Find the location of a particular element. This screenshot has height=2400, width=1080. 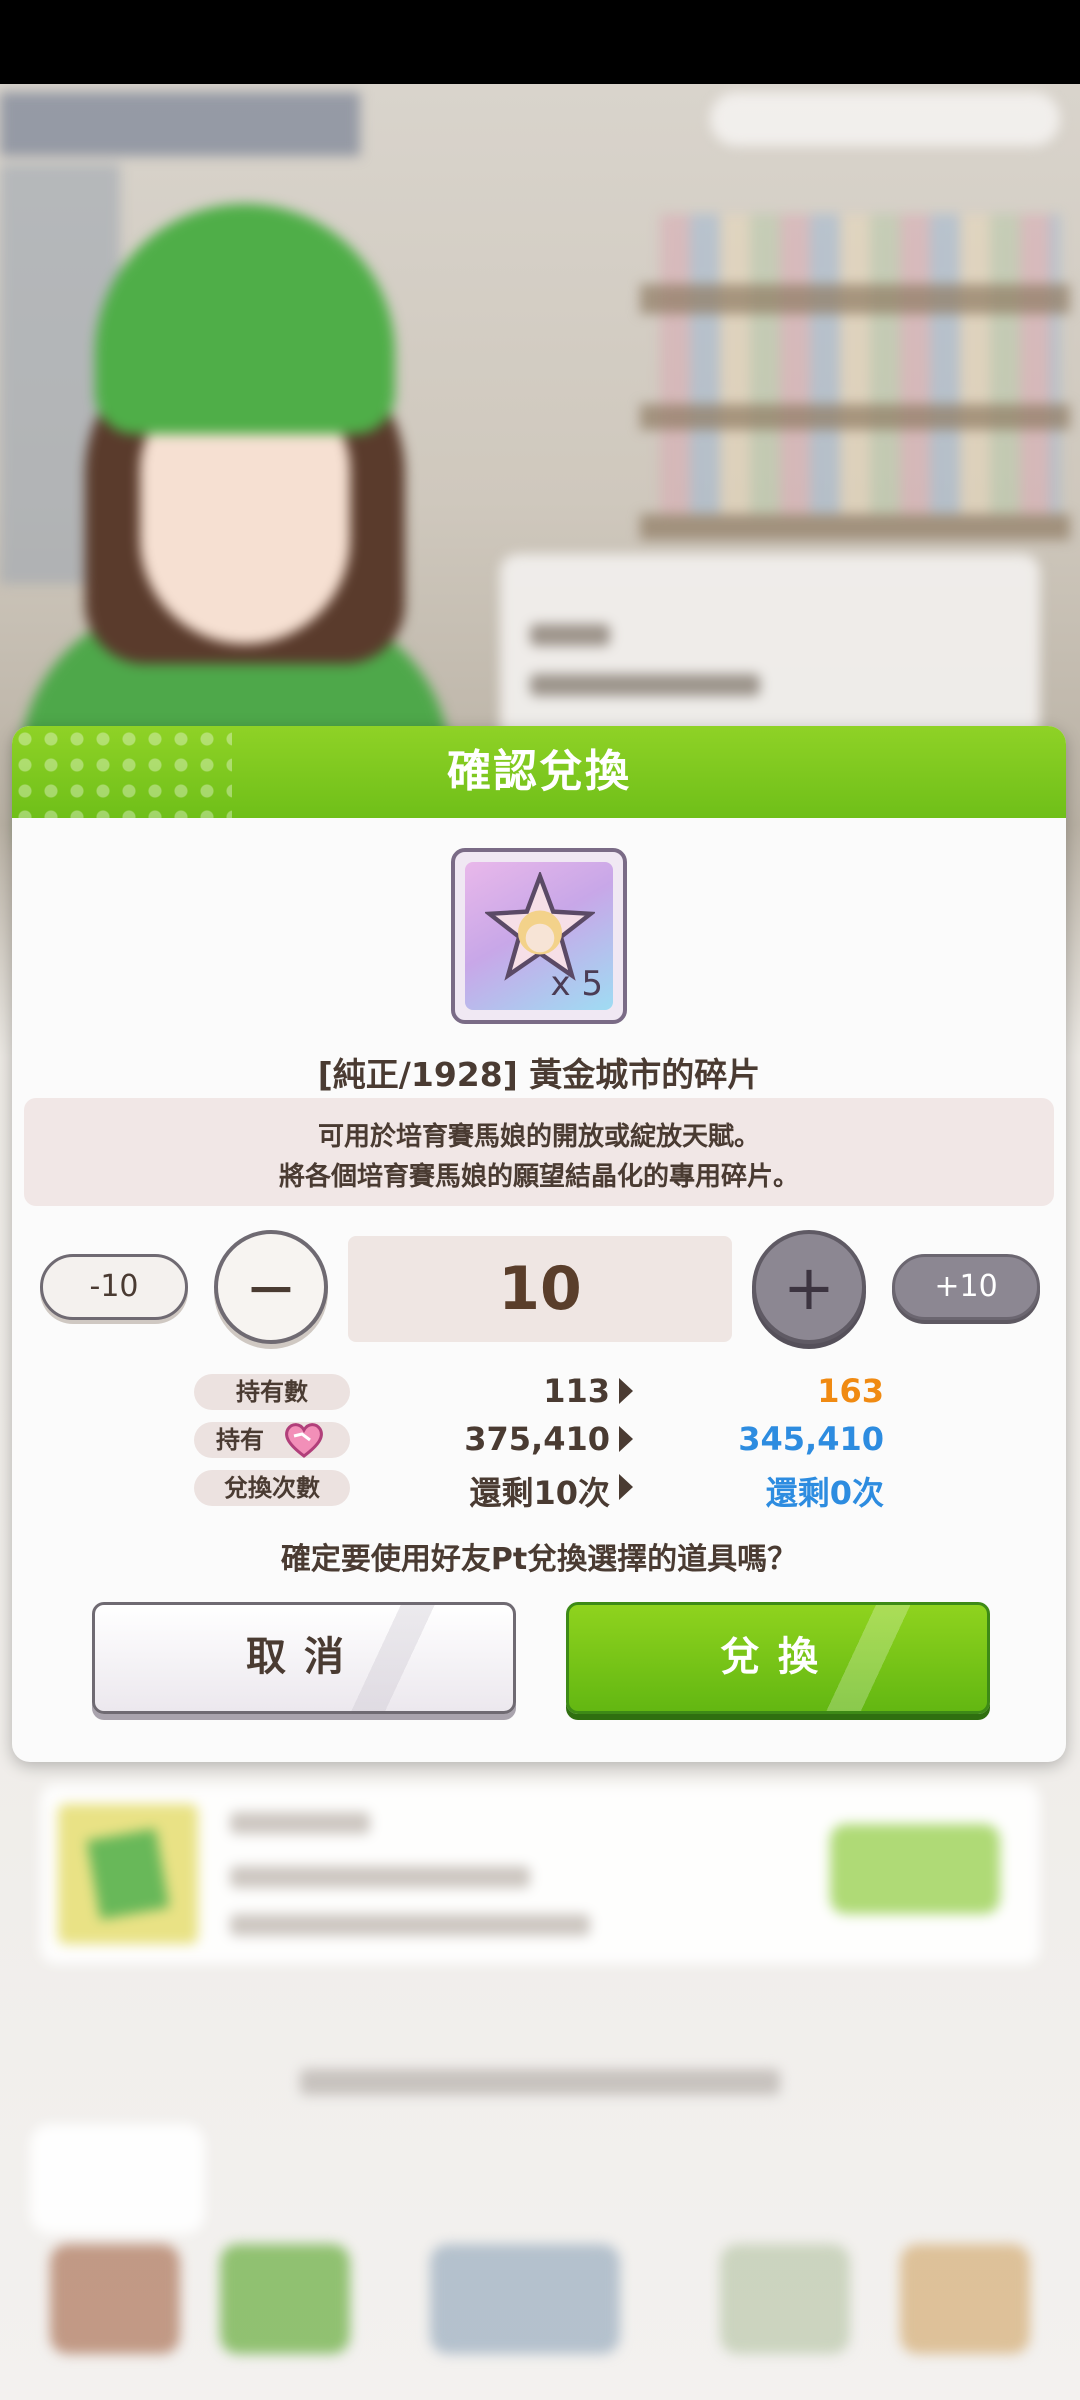

shop-item-row is located at coordinates (540, 1874).